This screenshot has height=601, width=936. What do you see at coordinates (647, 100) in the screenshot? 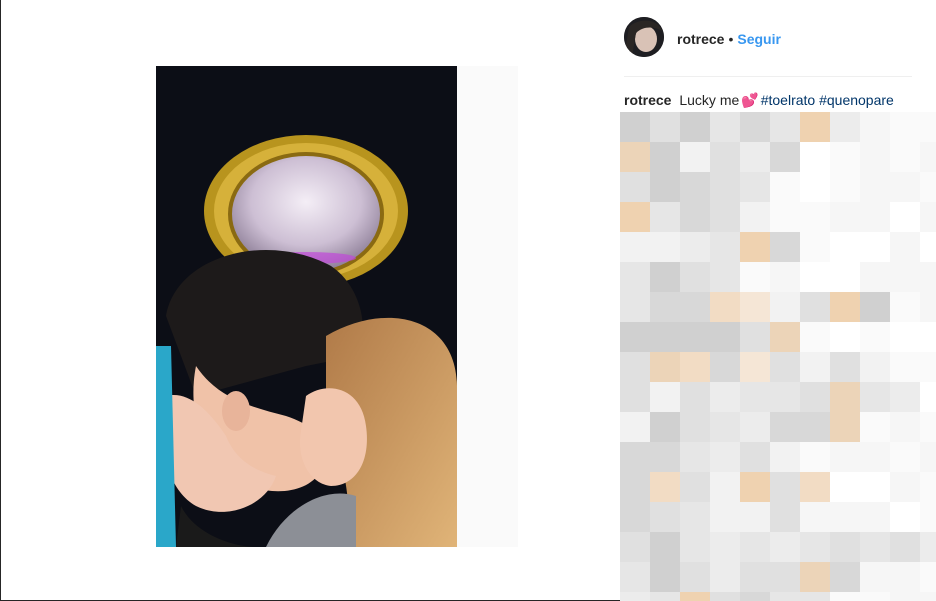
I see `caption-username-link: rotrece` at bounding box center [647, 100].